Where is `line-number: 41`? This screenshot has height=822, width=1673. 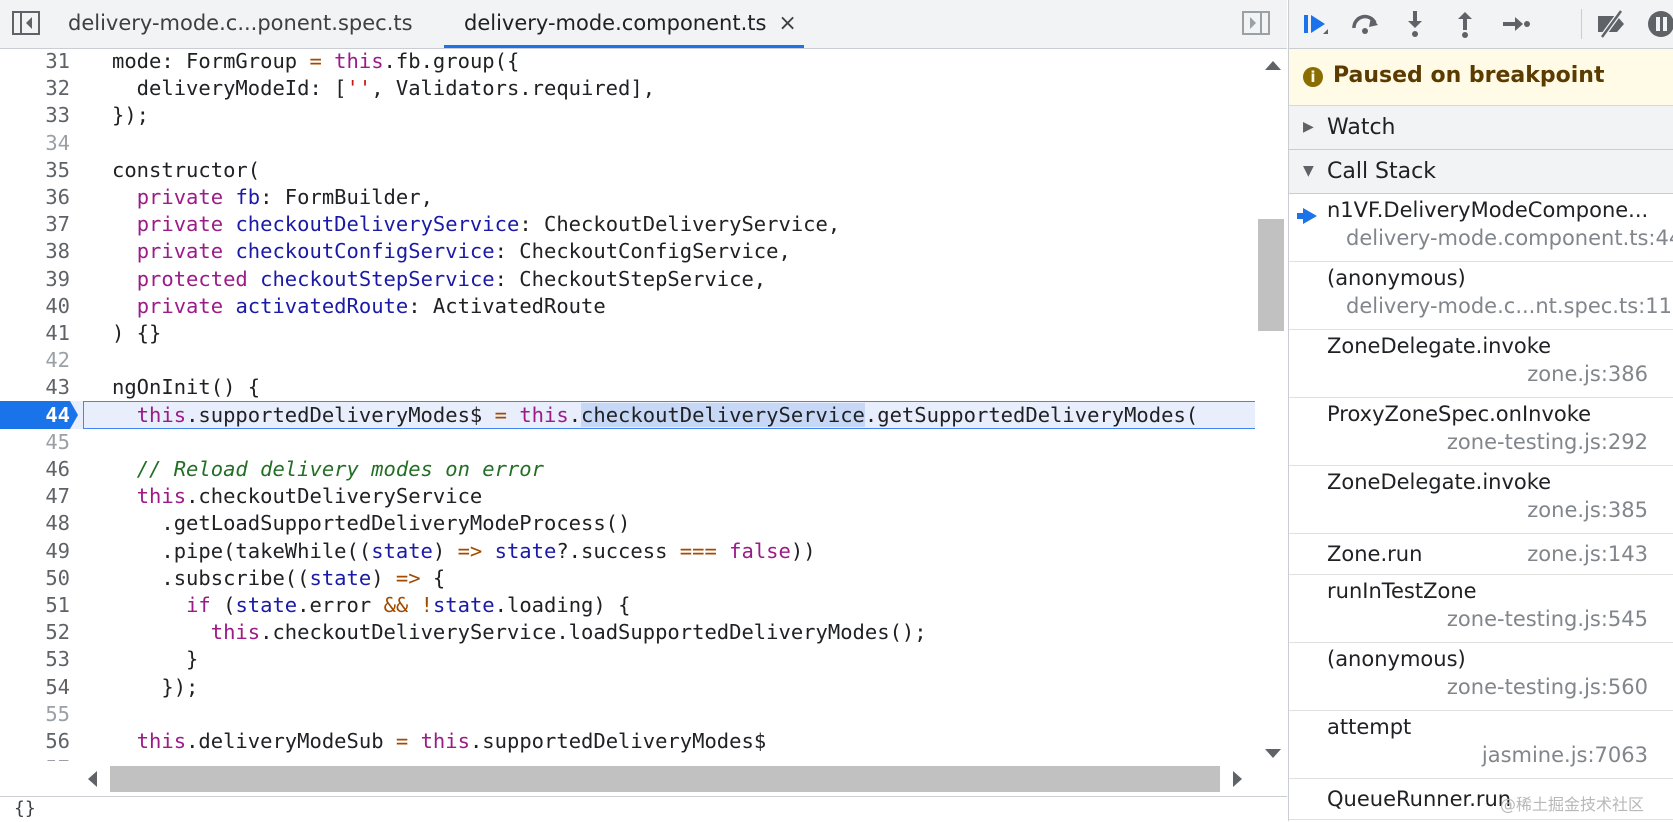
line-number: 41 is located at coordinates (35, 333).